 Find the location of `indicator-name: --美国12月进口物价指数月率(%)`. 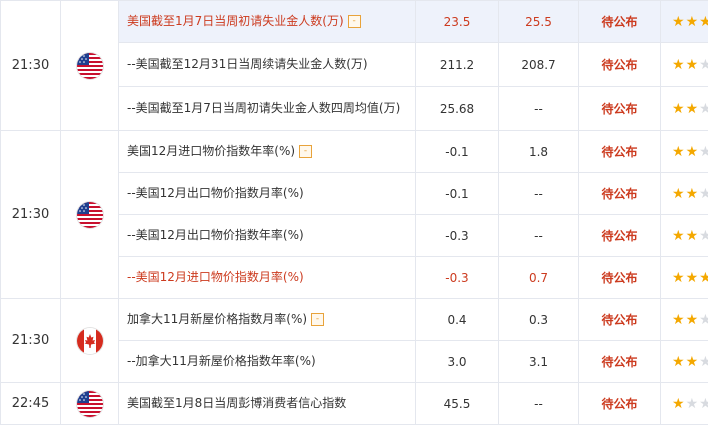

indicator-name: --美国12月进口物价指数月率(%) is located at coordinates (267, 277).